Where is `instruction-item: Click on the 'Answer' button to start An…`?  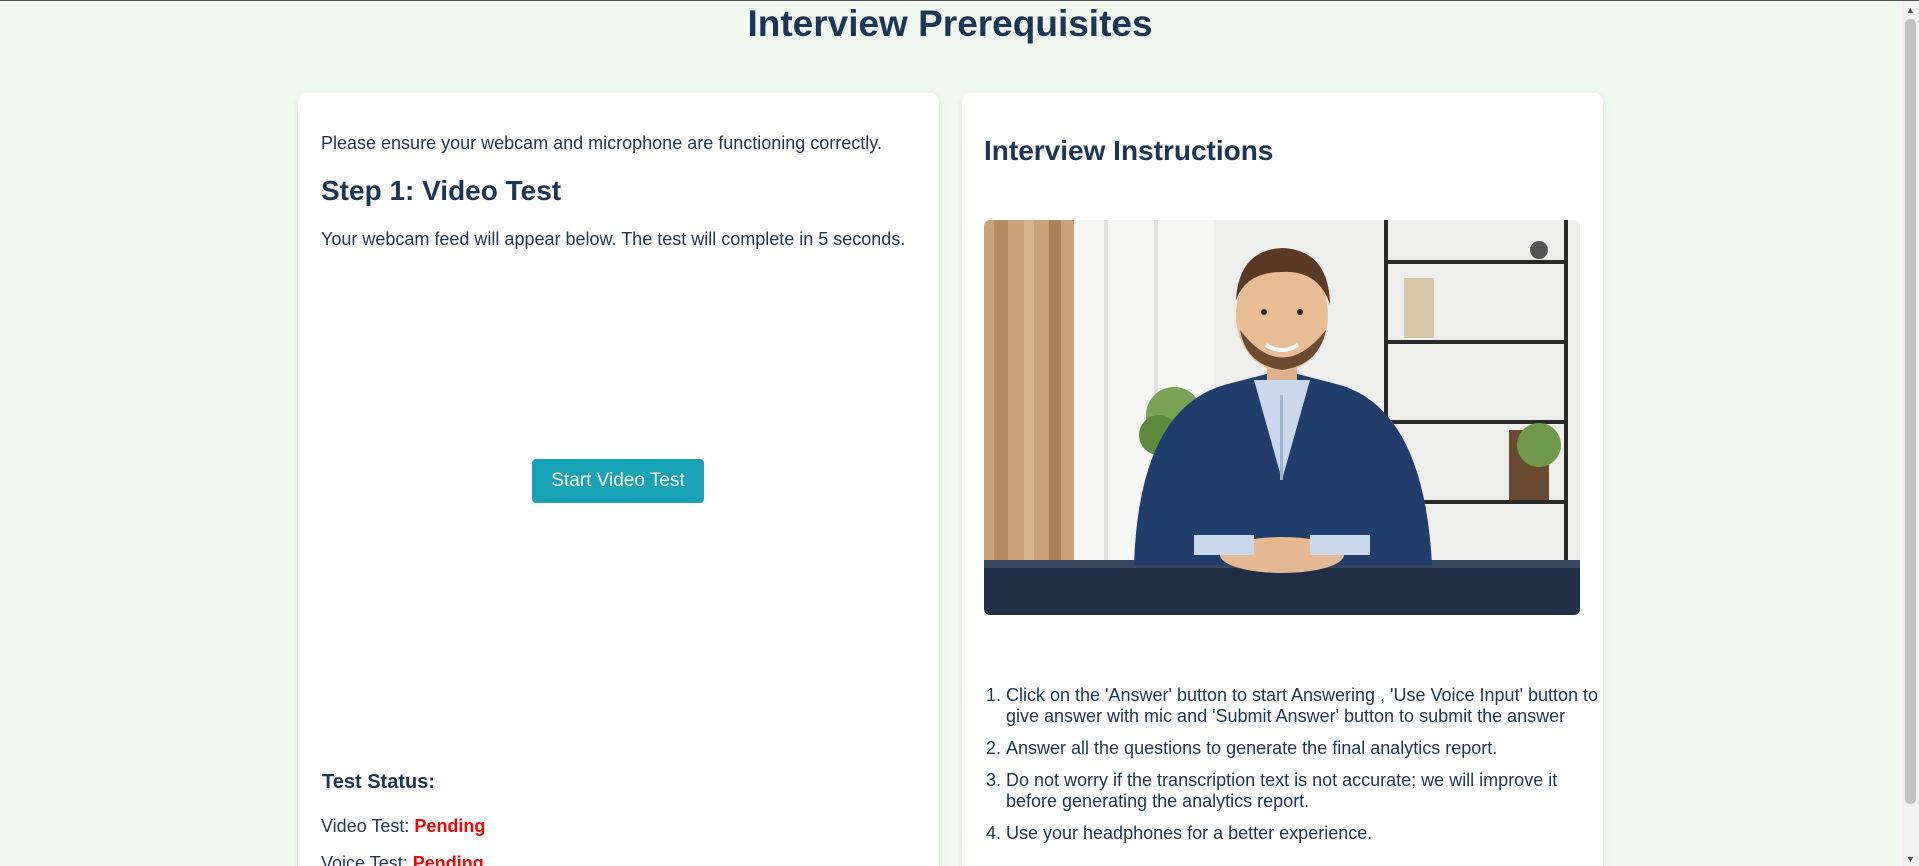
instruction-item: Click on the 'Answer' button to start An… is located at coordinates (1306, 706).